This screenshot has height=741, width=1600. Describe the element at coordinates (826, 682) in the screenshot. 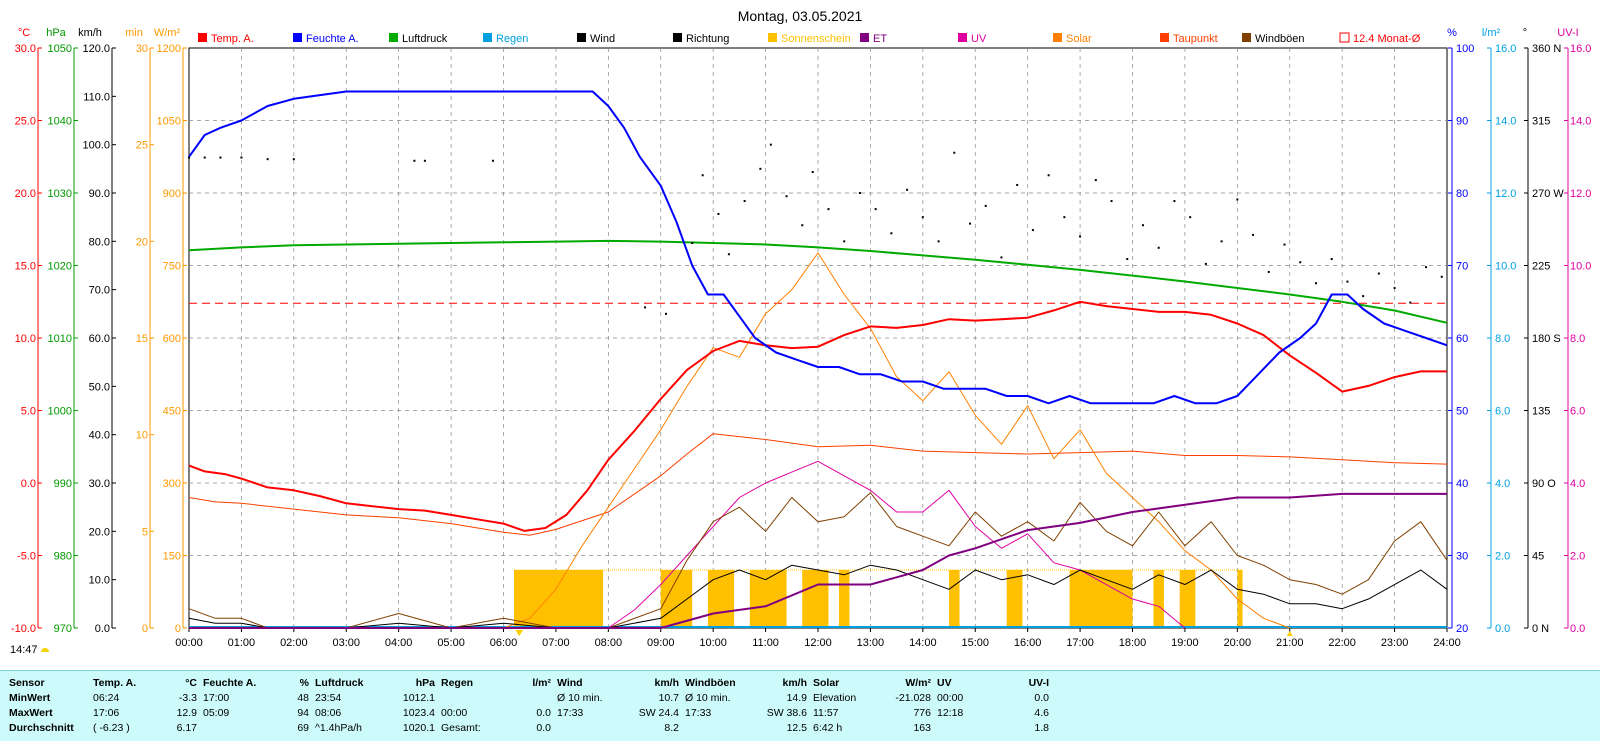

I see `stats-col-solar: Solar` at that location.